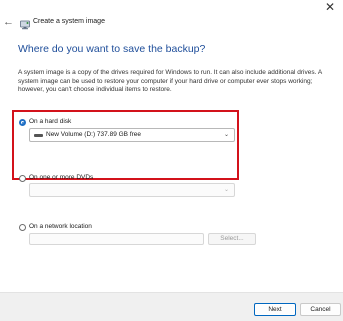 This screenshot has width=343, height=321. What do you see at coordinates (60, 226) in the screenshot?
I see `network-label: On a network location` at bounding box center [60, 226].